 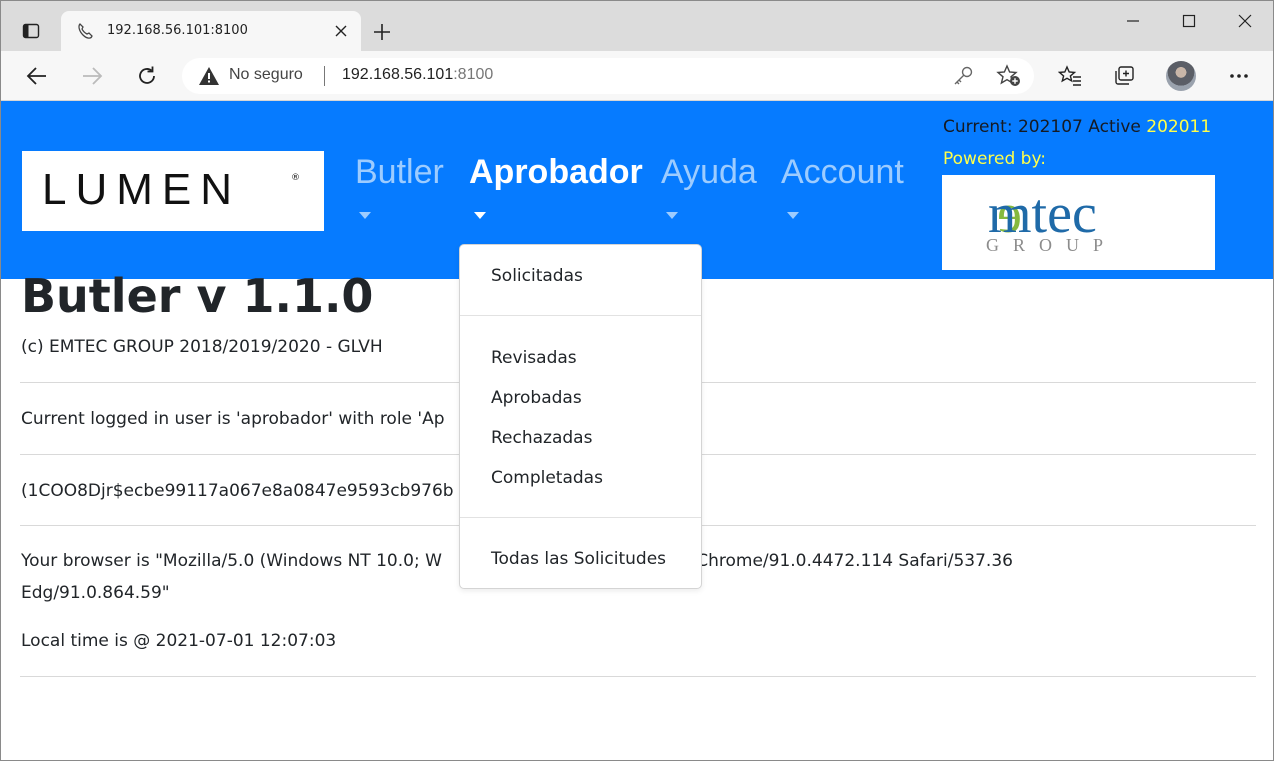 What do you see at coordinates (1133, 21) in the screenshot?
I see `minimize-icon` at bounding box center [1133, 21].